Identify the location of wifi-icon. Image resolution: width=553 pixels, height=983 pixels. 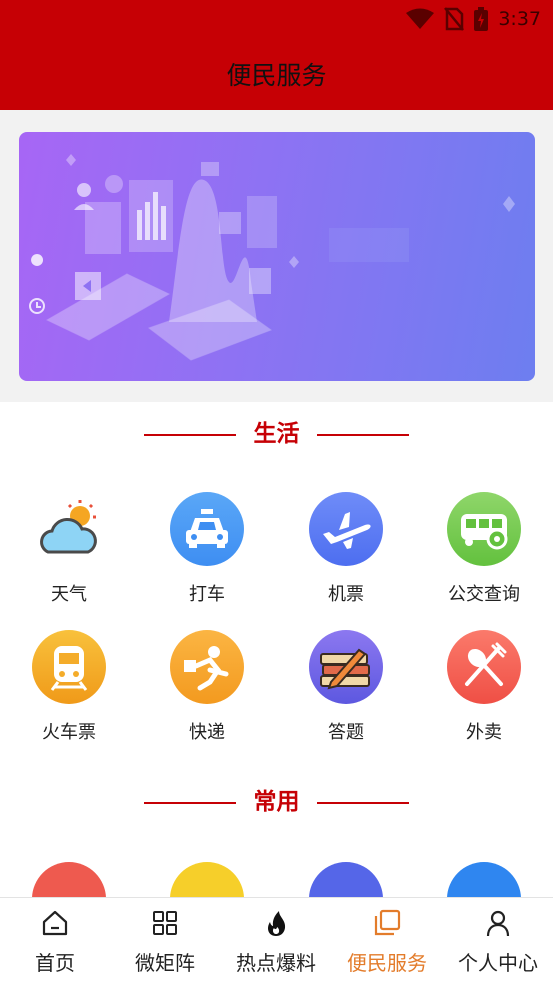
(420, 18).